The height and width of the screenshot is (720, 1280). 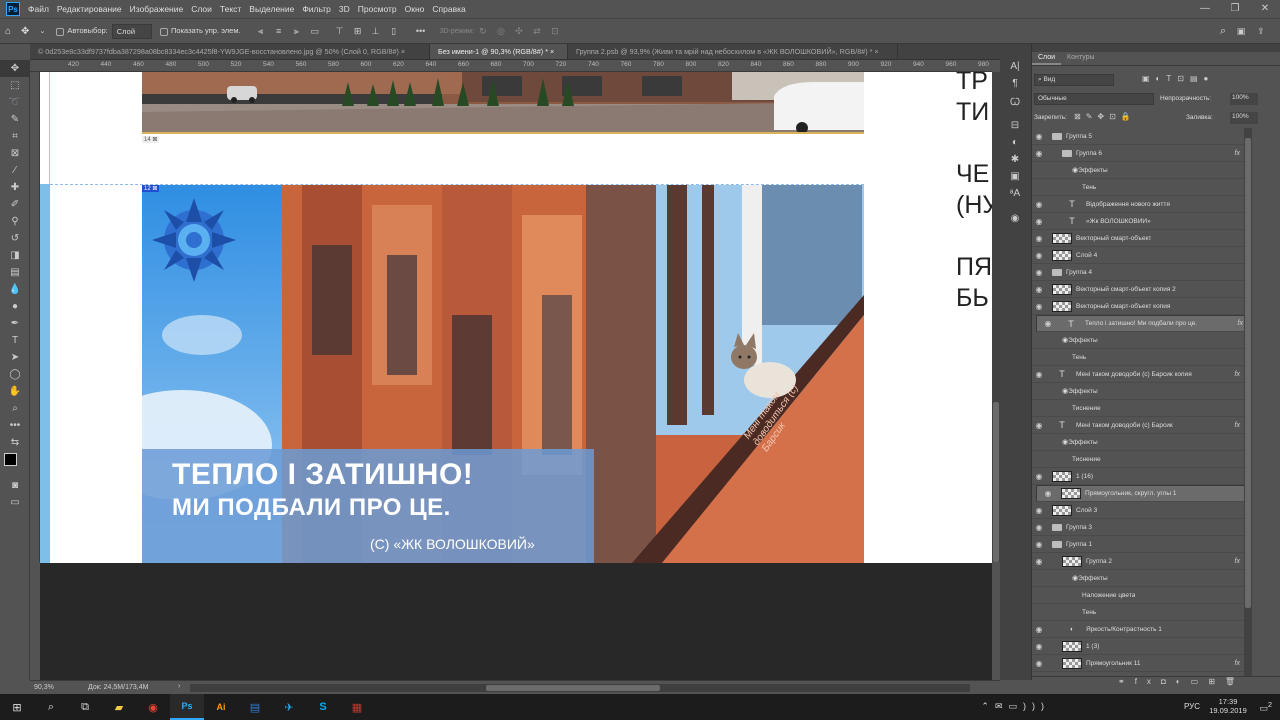 I want to click on screen-mode-icon: ▭, so click(x=15, y=502).